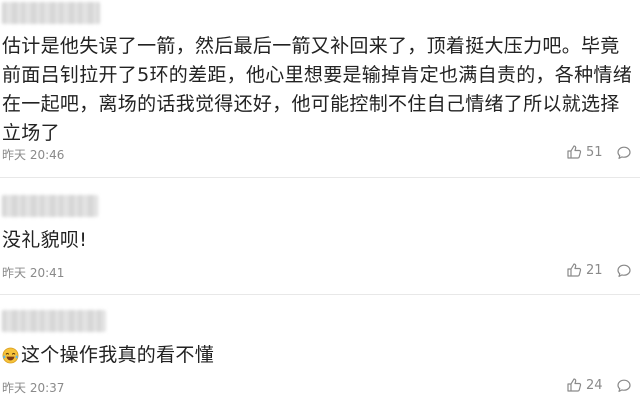  I want to click on comment-text: 没礼貌呗!, so click(45, 240).